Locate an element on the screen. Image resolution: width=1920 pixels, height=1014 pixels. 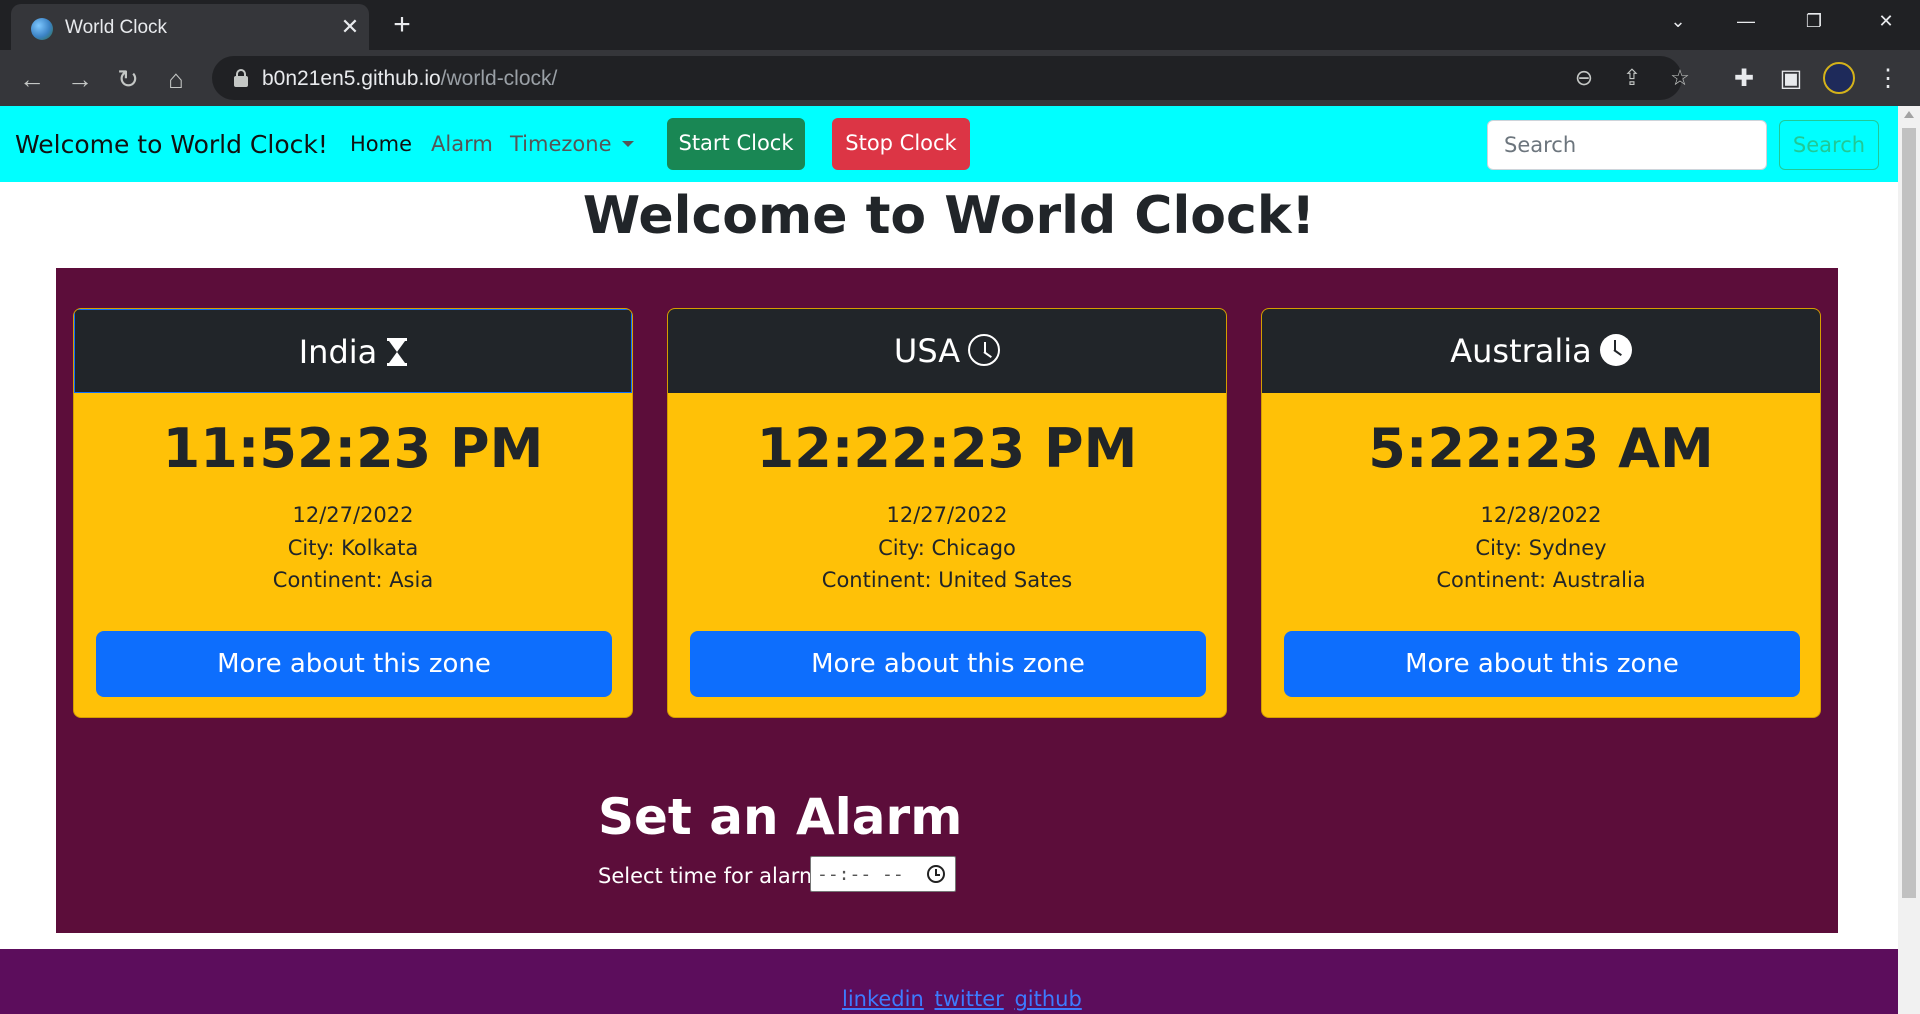
bookmark-star-icon: ☆ is located at coordinates (1680, 78).